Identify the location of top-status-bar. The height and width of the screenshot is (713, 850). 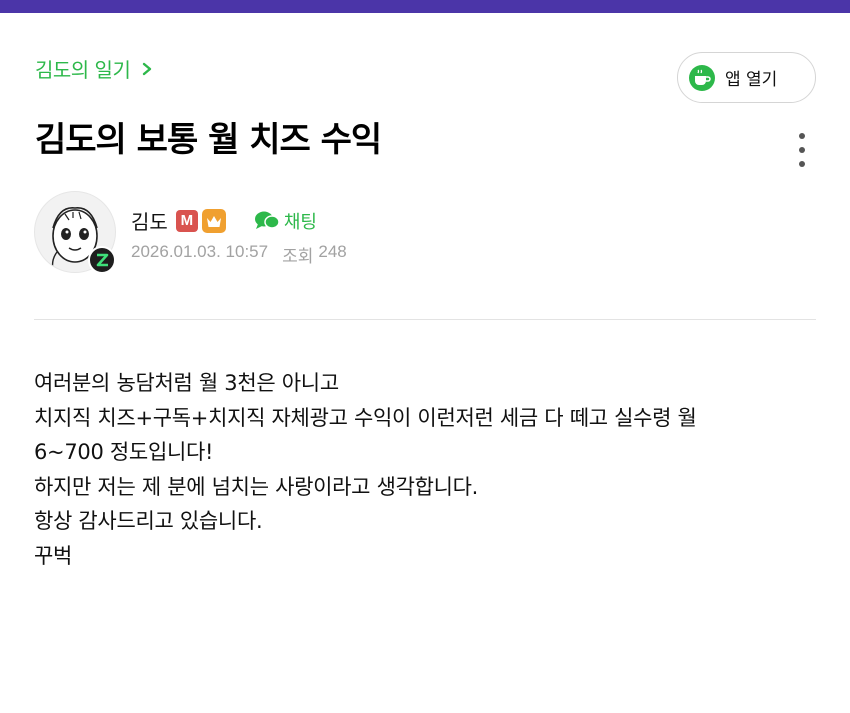
(425, 6).